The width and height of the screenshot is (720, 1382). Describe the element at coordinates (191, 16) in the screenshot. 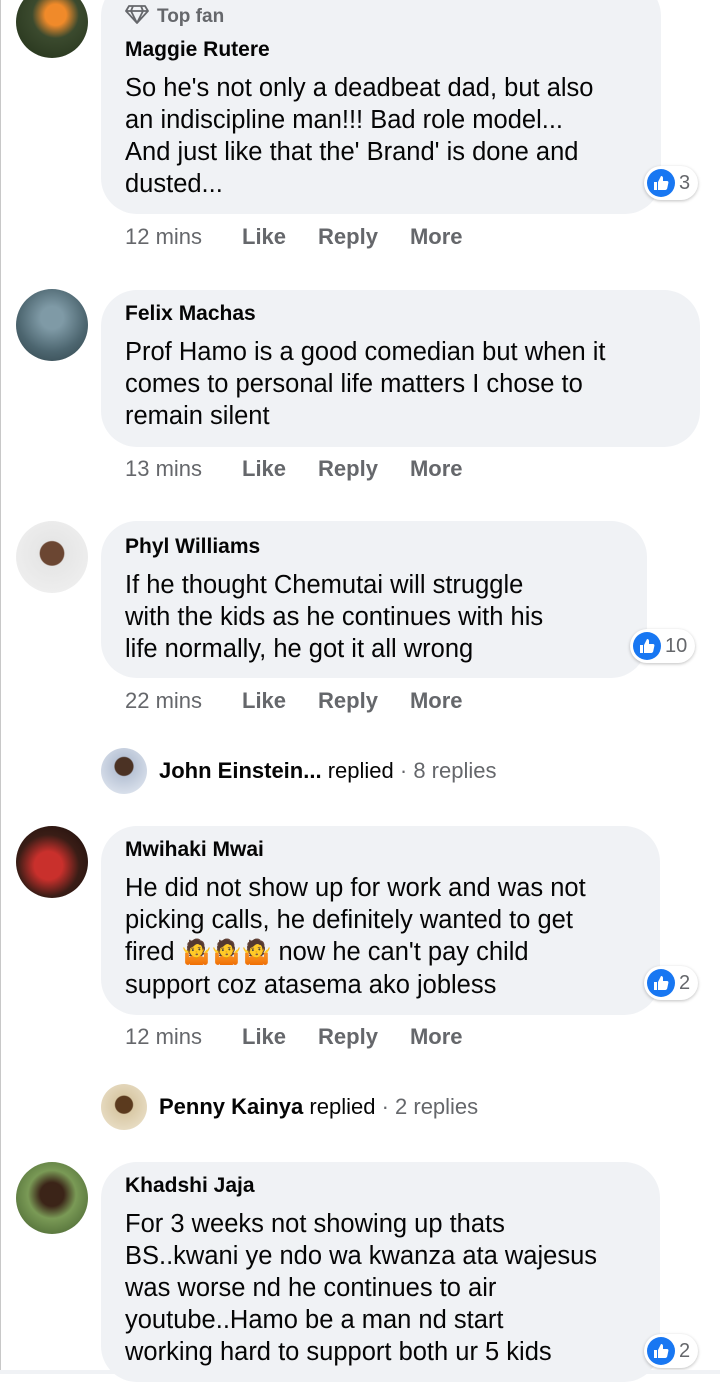

I see `top-fan-label: Top fan` at that location.